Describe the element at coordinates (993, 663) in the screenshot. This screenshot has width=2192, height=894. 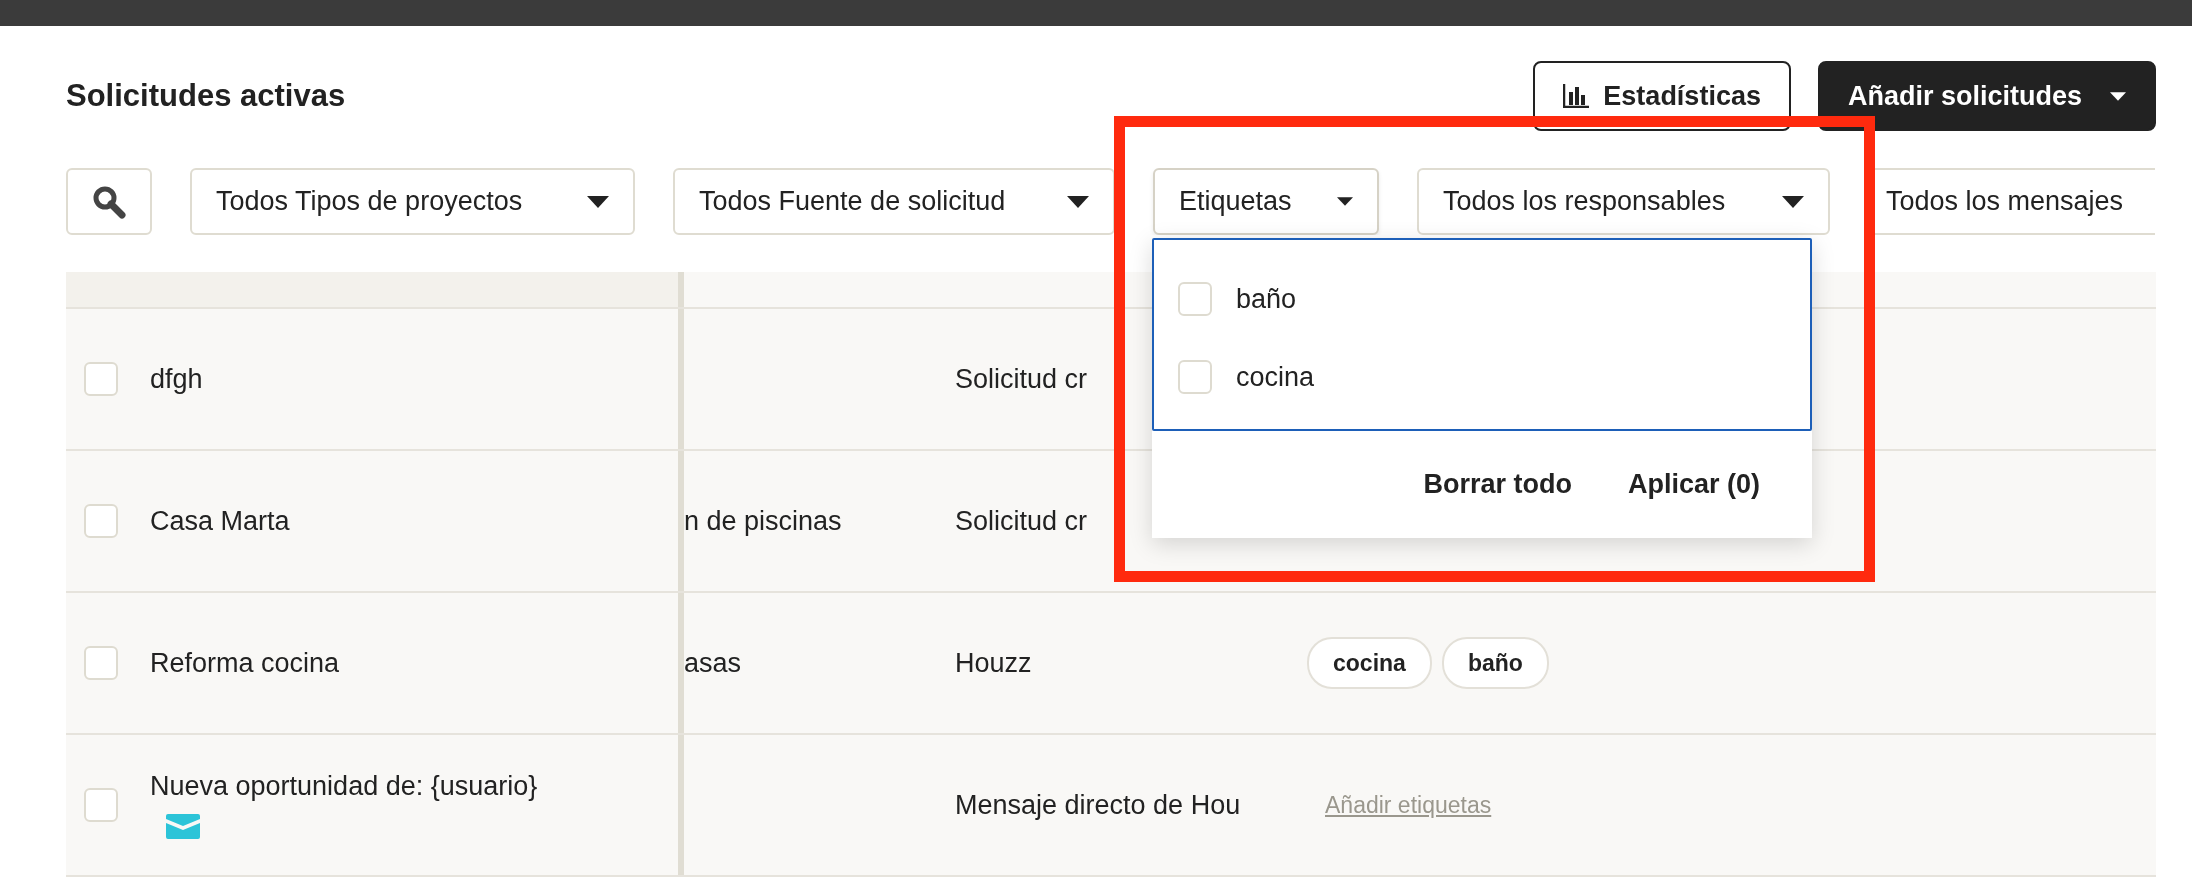
I see `table-cell: Houzz` at that location.